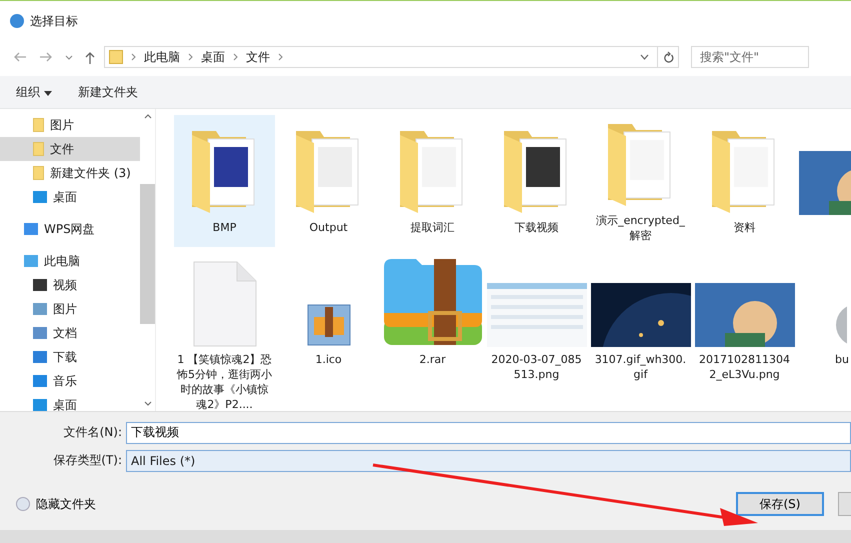 The image size is (851, 543). I want to click on document-icon, so click(224, 304).